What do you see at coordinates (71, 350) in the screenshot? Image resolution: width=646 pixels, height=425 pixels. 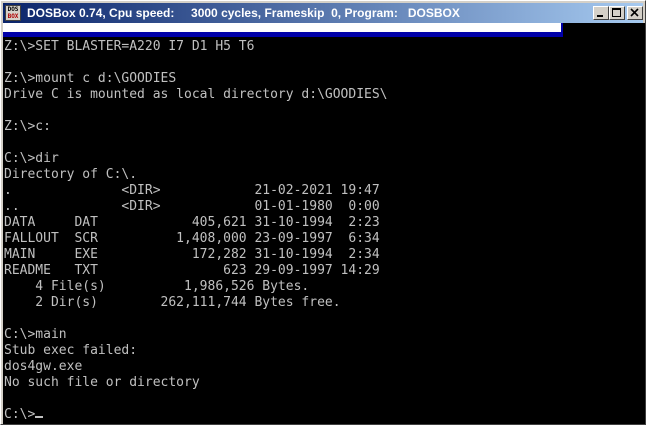 I see `console-line: Stub exec failed:` at bounding box center [71, 350].